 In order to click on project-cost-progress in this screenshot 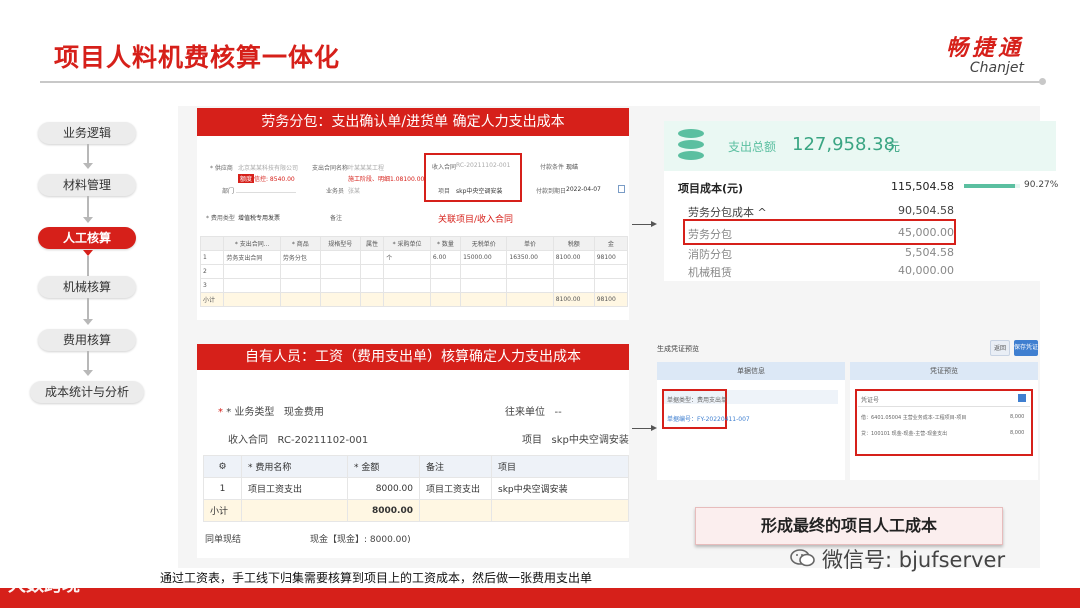, I will do `click(992, 186)`.